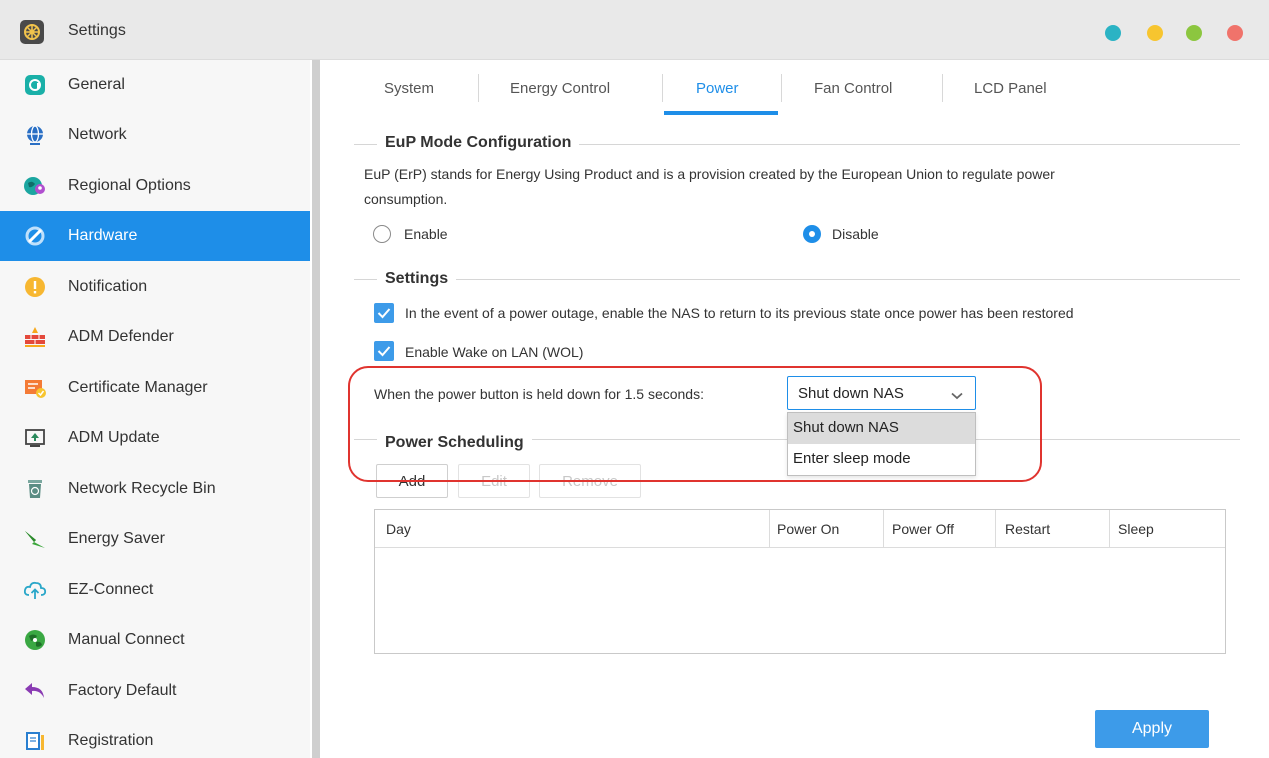  I want to click on eup-enable-label: Enable, so click(426, 234).